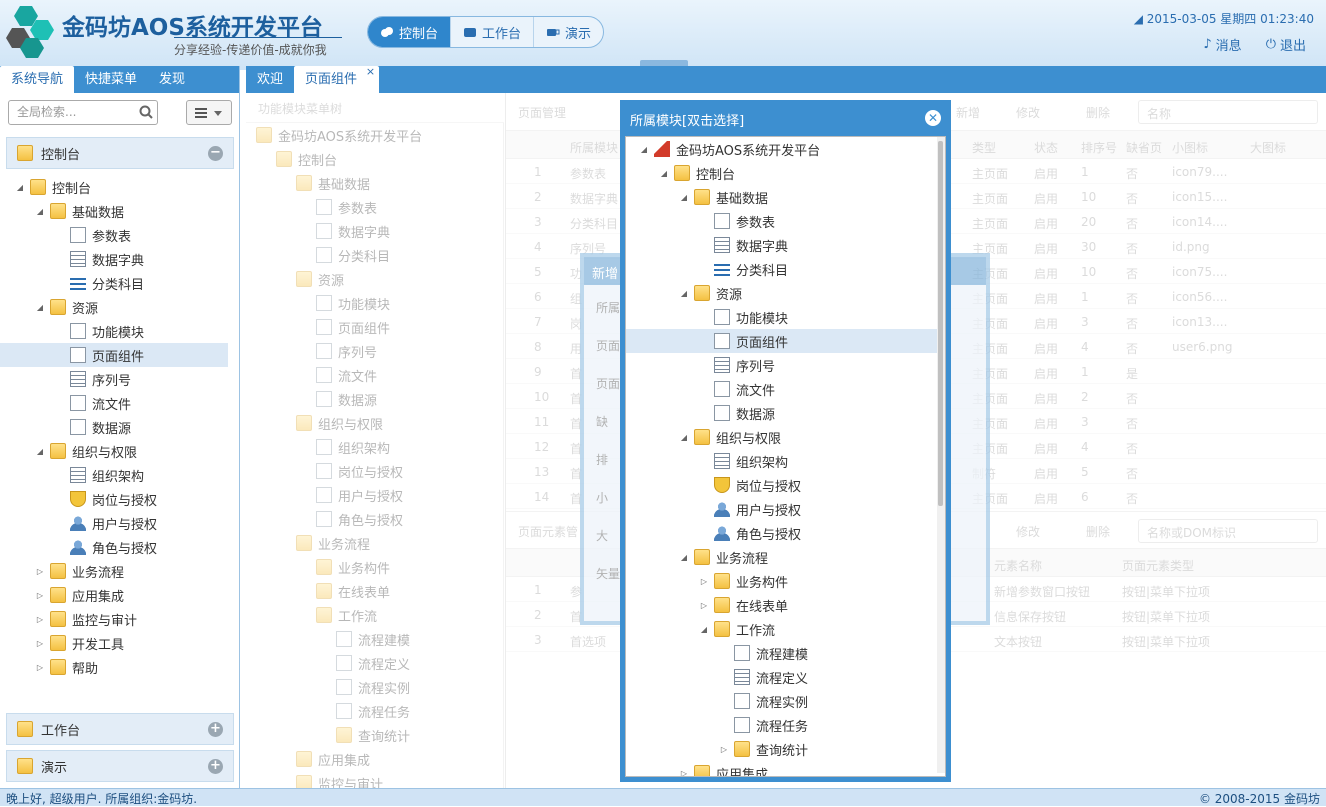 Image resolution: width=1326 pixels, height=807 pixels. I want to click on module-tree-node: 用户与授权, so click(359, 495).